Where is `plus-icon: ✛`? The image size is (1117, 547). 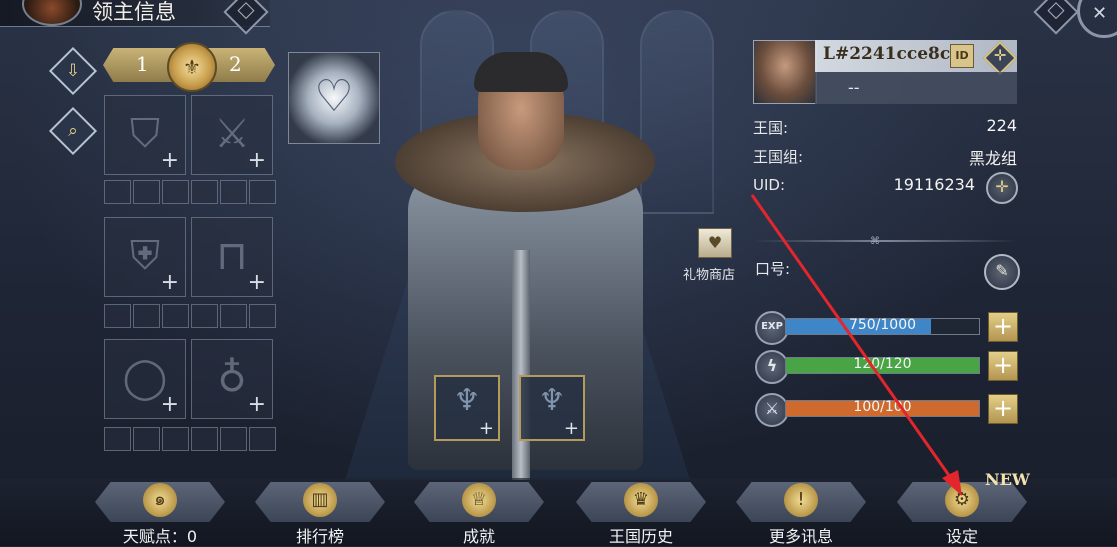
plus-icon: ✛ is located at coordinates (1000, 55).